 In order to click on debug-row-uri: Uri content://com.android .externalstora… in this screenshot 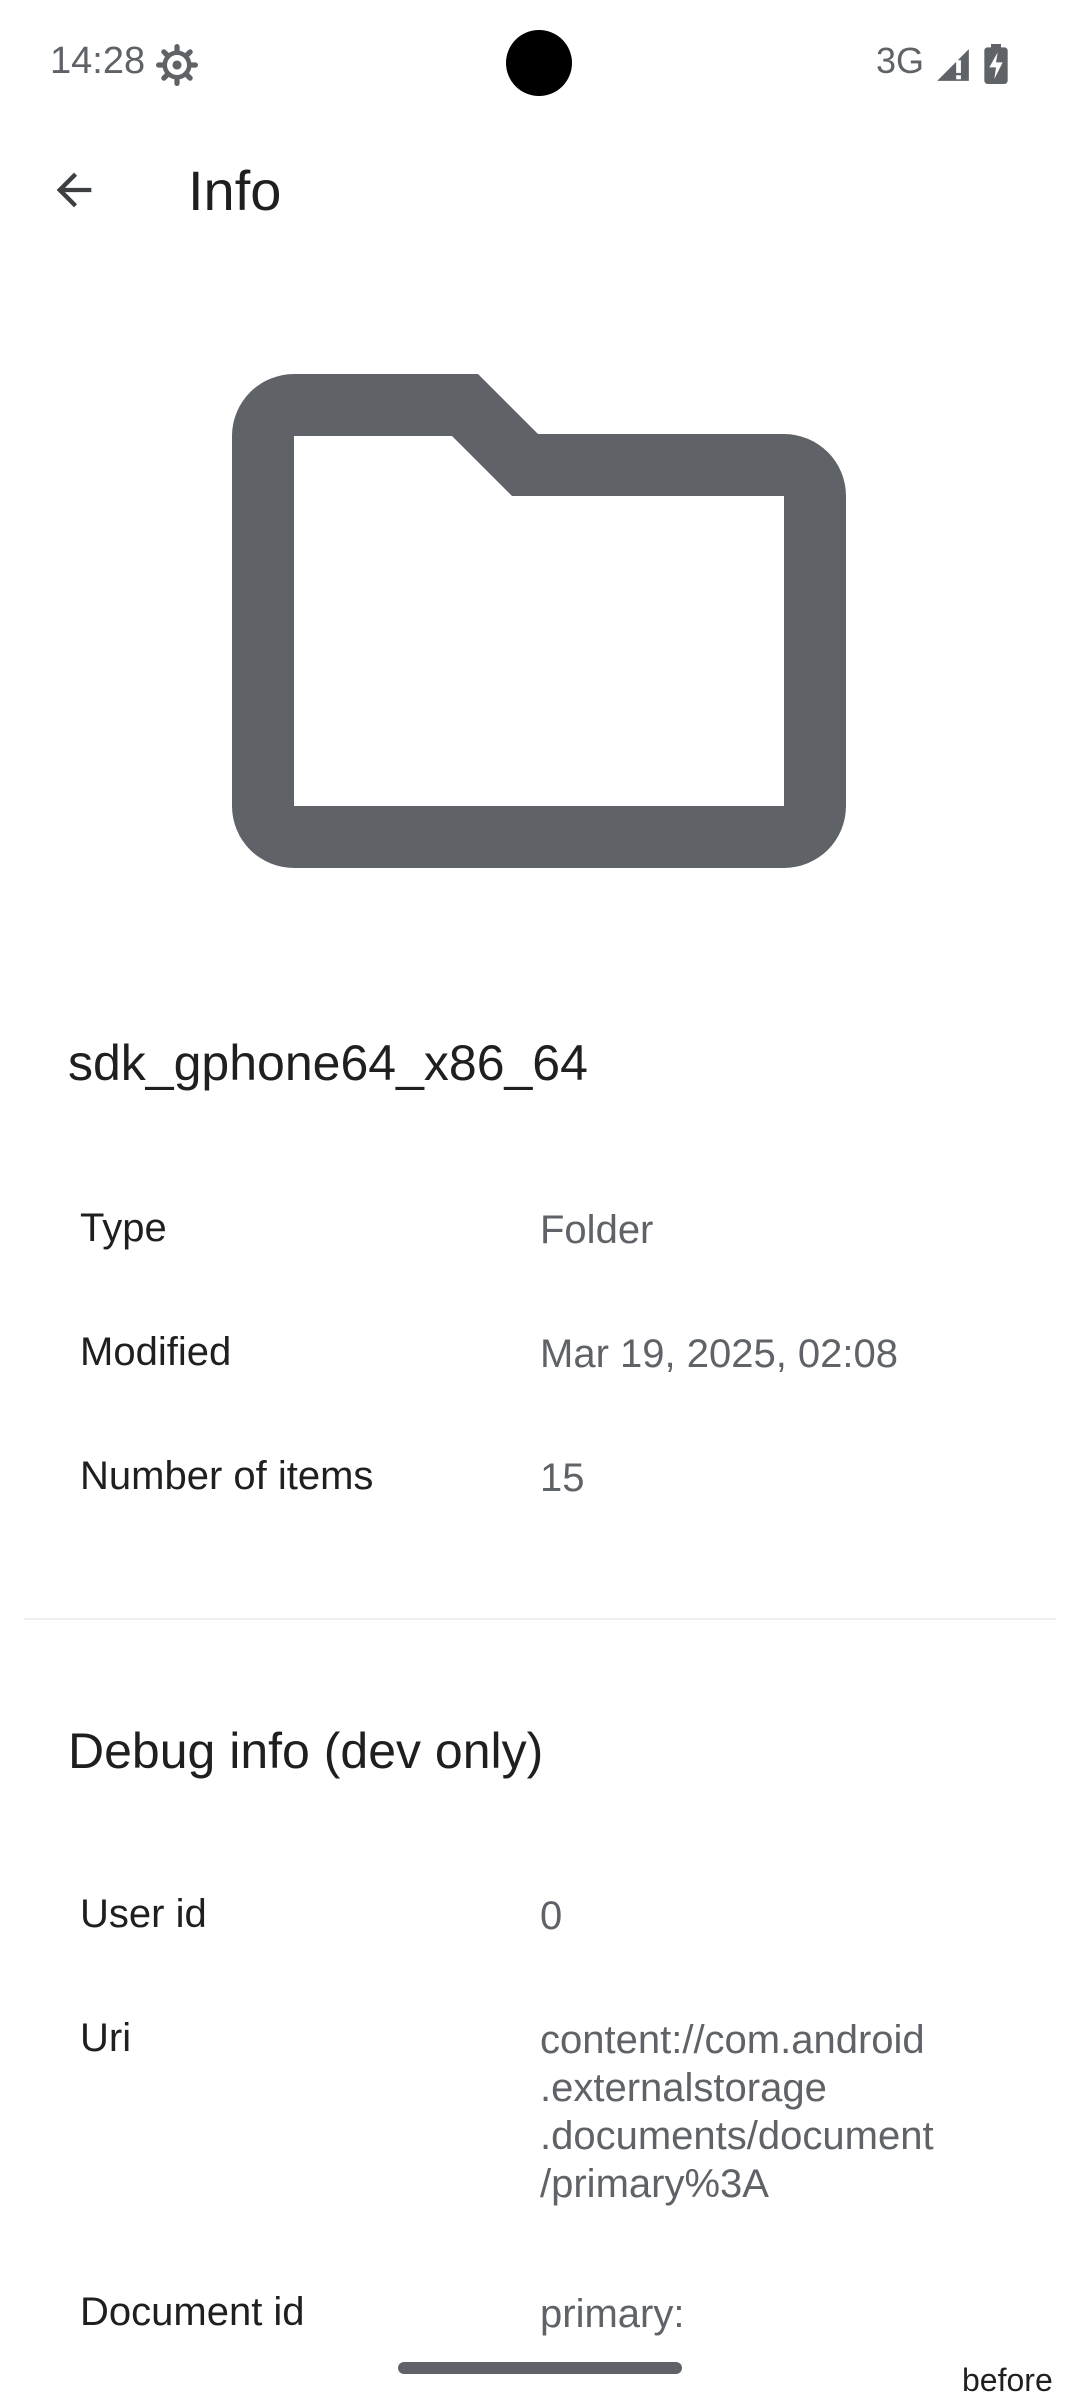, I will do `click(540, 2113)`.